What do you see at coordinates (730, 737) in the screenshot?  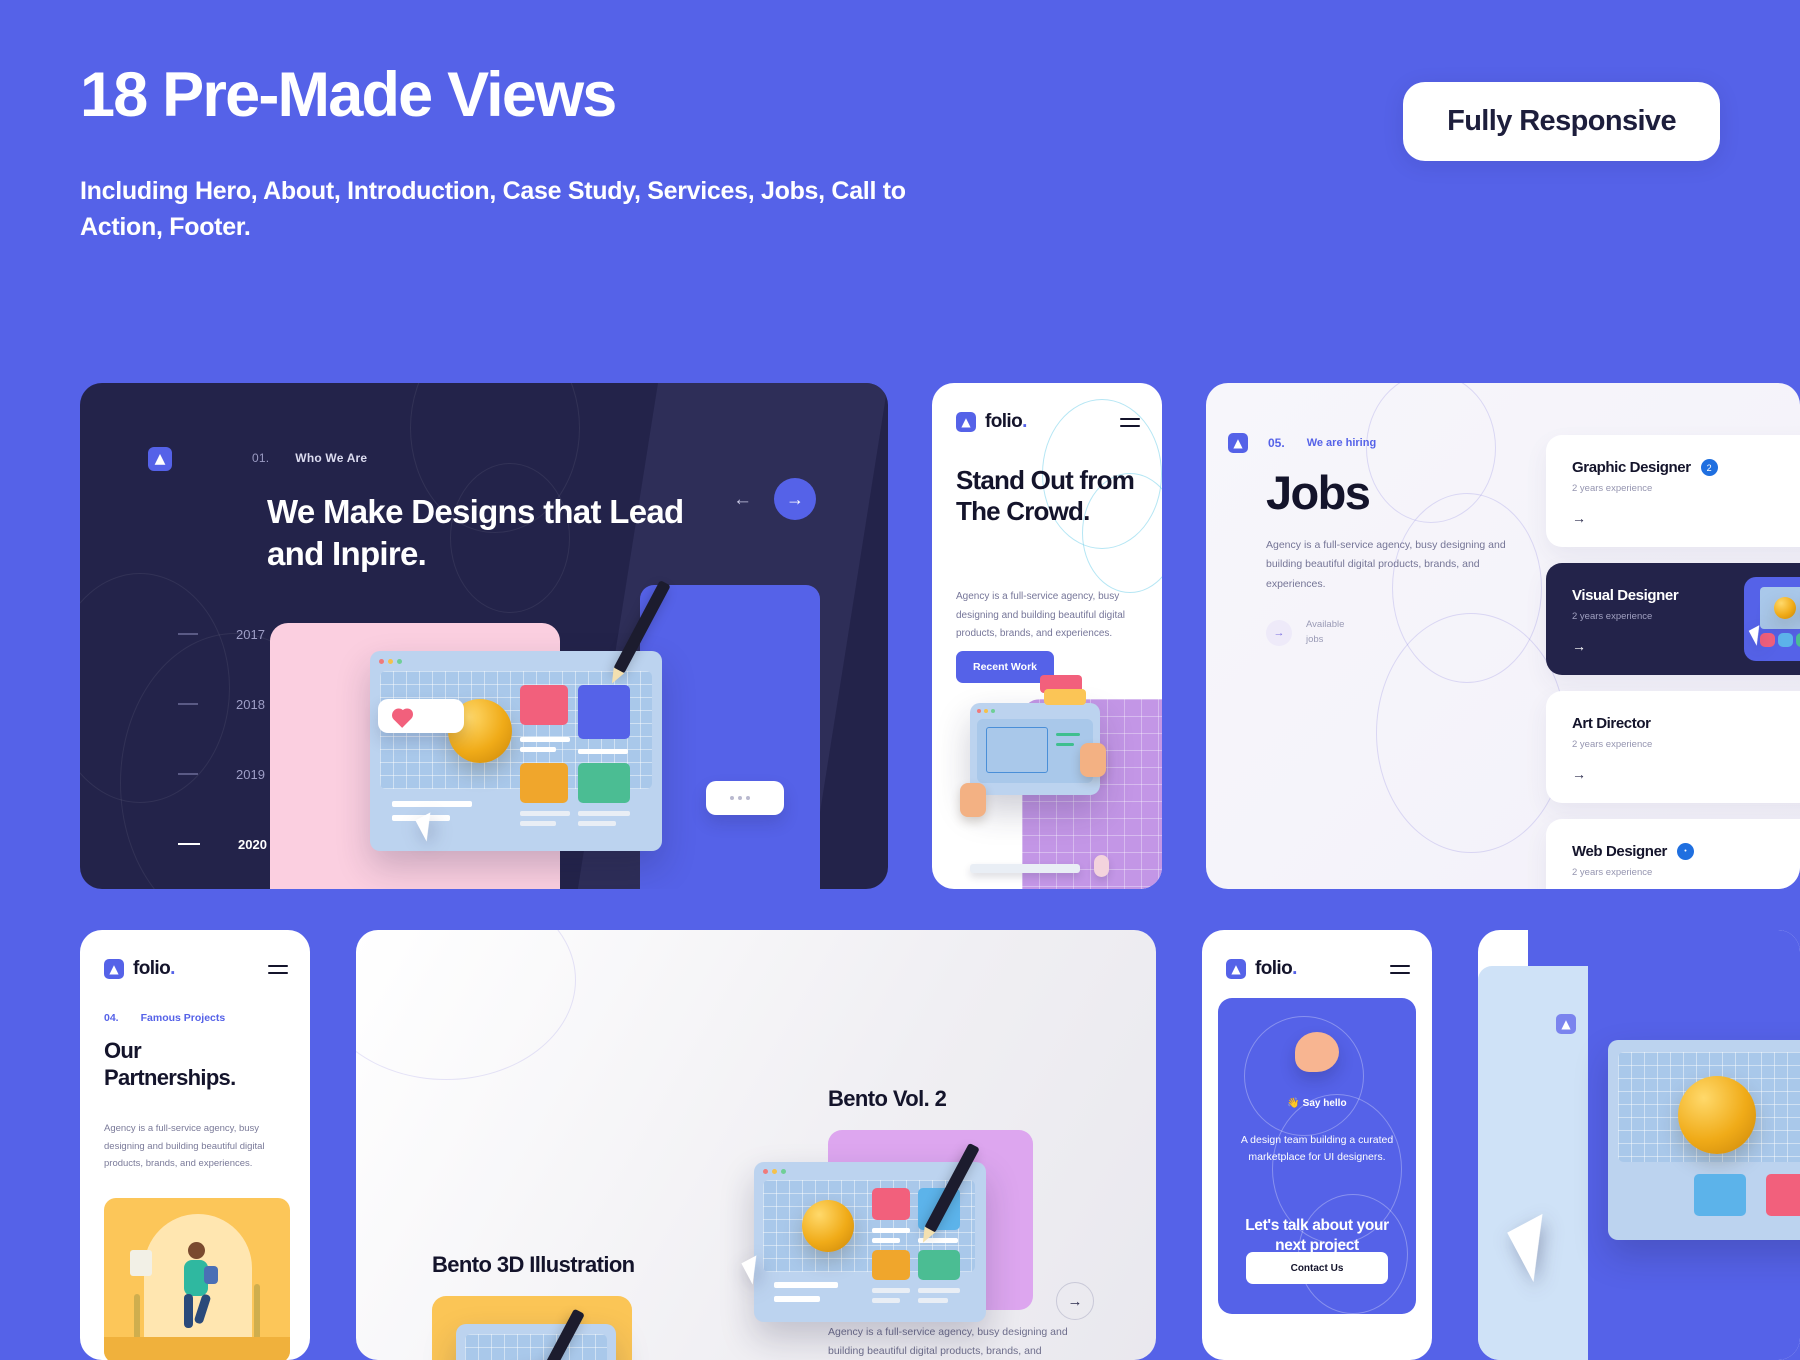 I see `hero-blue-panel` at bounding box center [730, 737].